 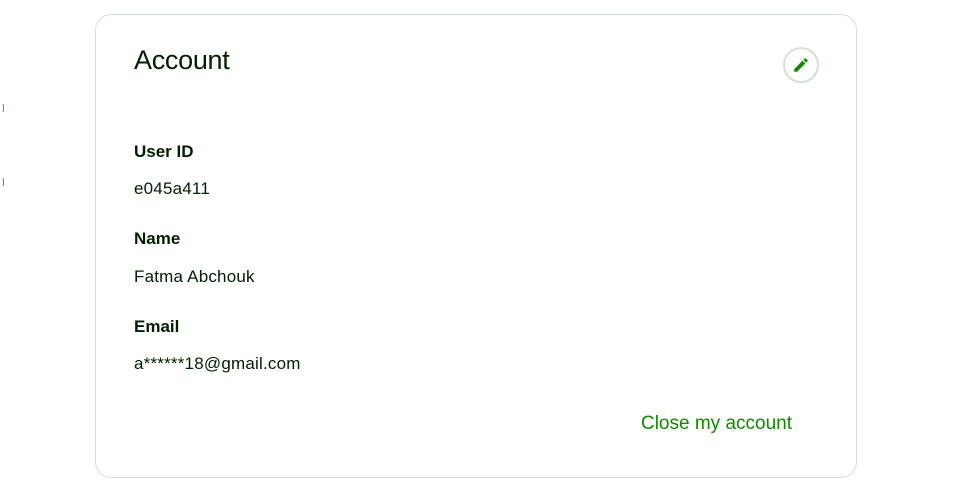 What do you see at coordinates (157, 326) in the screenshot?
I see `email-label: Email` at bounding box center [157, 326].